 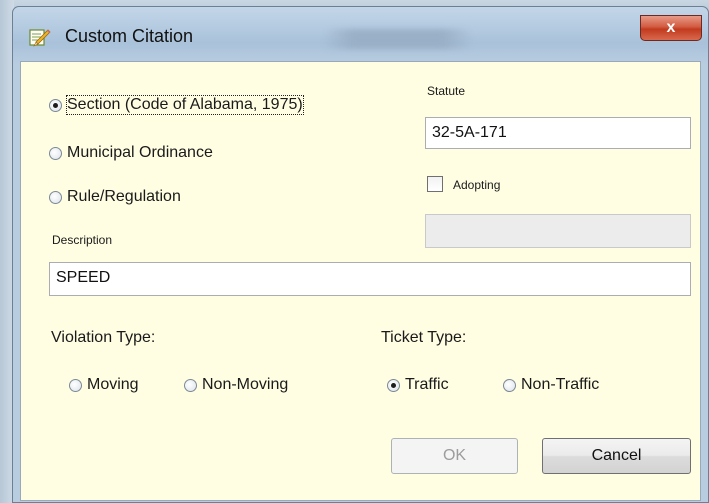 I want to click on radio-moving: Moving, so click(x=104, y=385).